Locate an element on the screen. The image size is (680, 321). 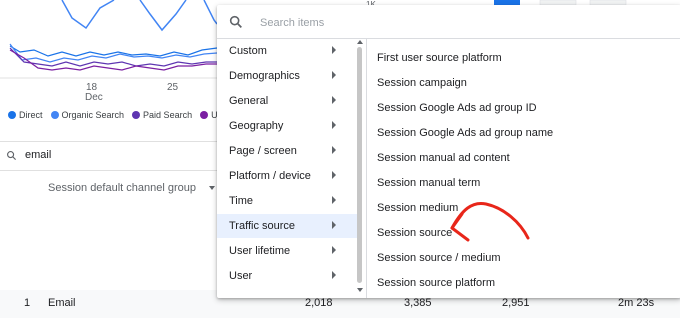
menu-search-row is located at coordinates (448, 22).